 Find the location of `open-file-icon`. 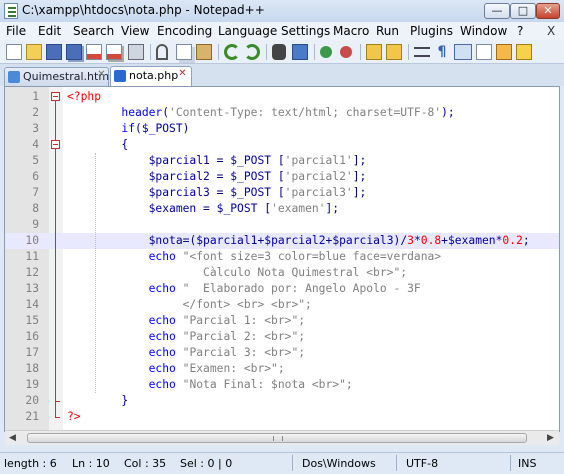

open-file-icon is located at coordinates (34, 52).